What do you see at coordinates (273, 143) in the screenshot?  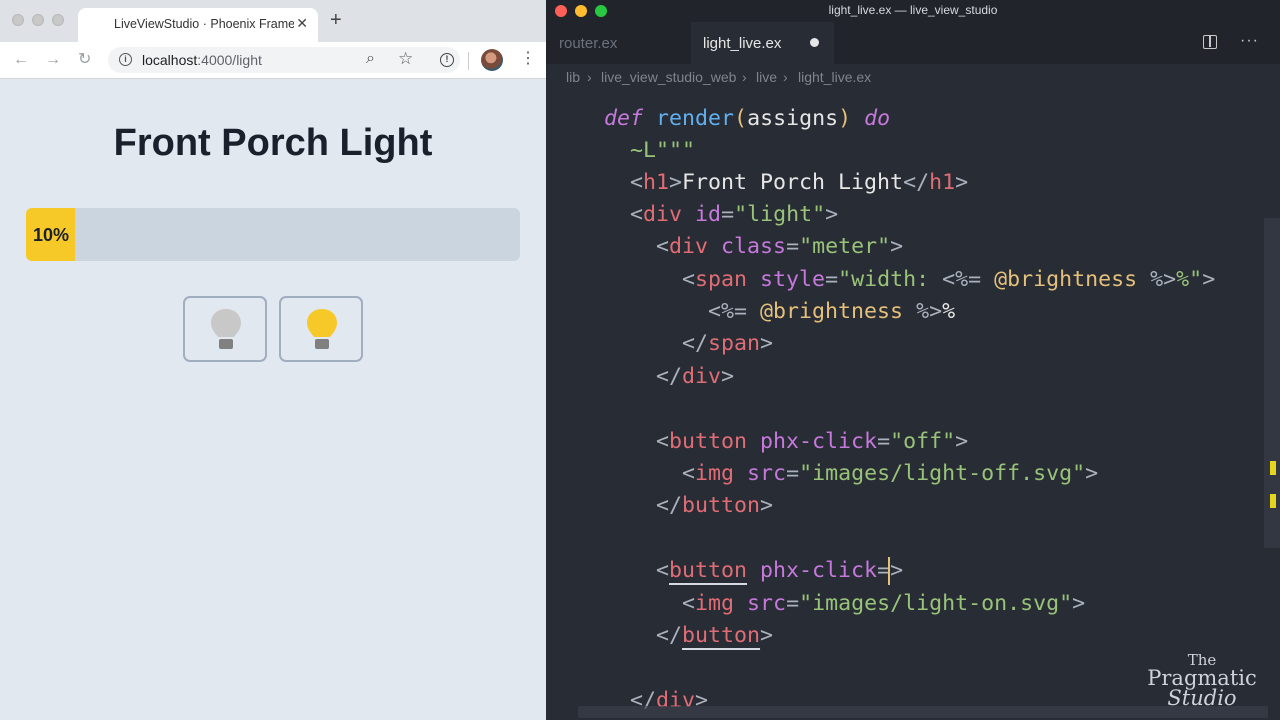 I see `page-title: Front Porch Light` at bounding box center [273, 143].